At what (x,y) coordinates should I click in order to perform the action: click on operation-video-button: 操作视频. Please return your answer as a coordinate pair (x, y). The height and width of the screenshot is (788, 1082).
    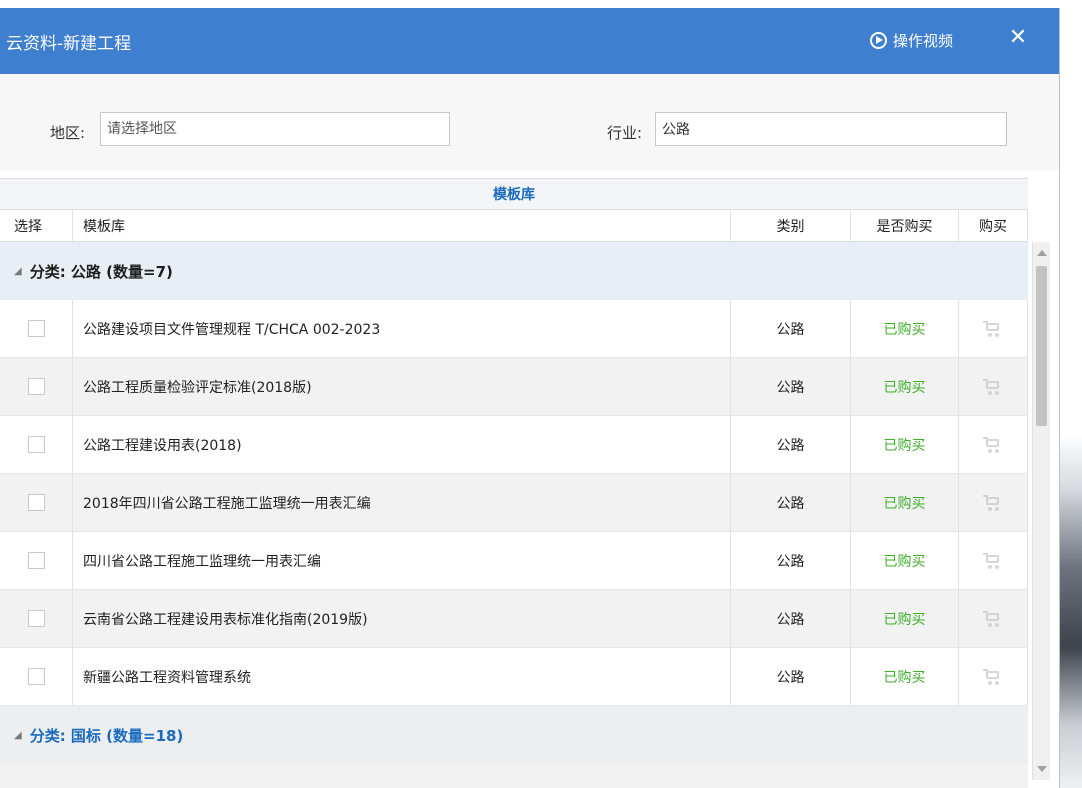
    Looking at the image, I should click on (911, 40).